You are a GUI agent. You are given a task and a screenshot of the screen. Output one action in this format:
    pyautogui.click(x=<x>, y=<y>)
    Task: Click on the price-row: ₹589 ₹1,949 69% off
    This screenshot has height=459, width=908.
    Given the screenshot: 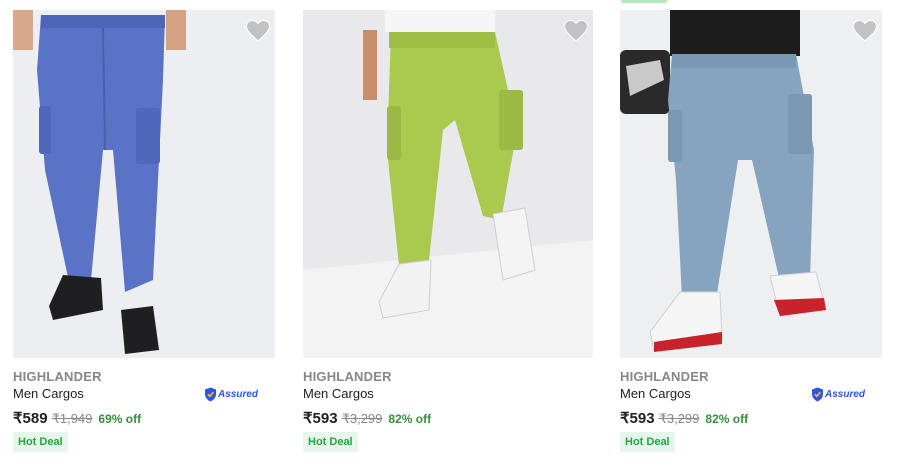 What is the action you would take?
    pyautogui.click(x=77, y=418)
    